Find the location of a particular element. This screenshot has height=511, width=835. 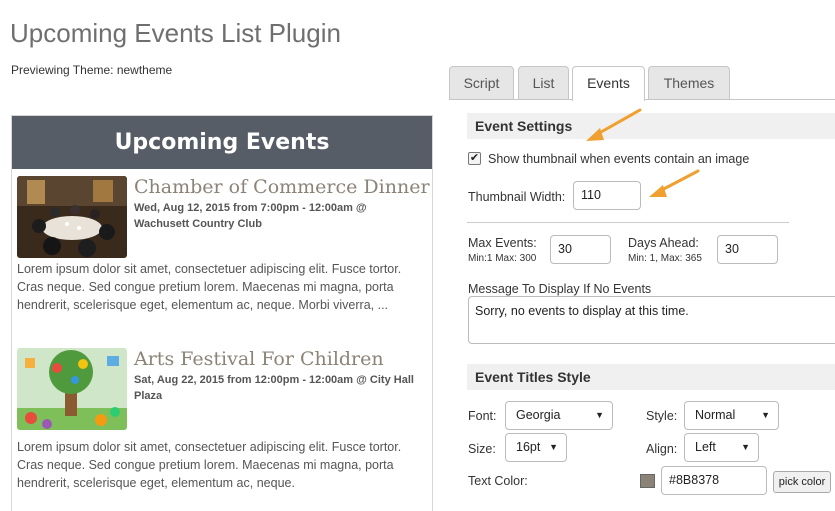

days-ahead-label: Days Ahead: is located at coordinates (663, 243).